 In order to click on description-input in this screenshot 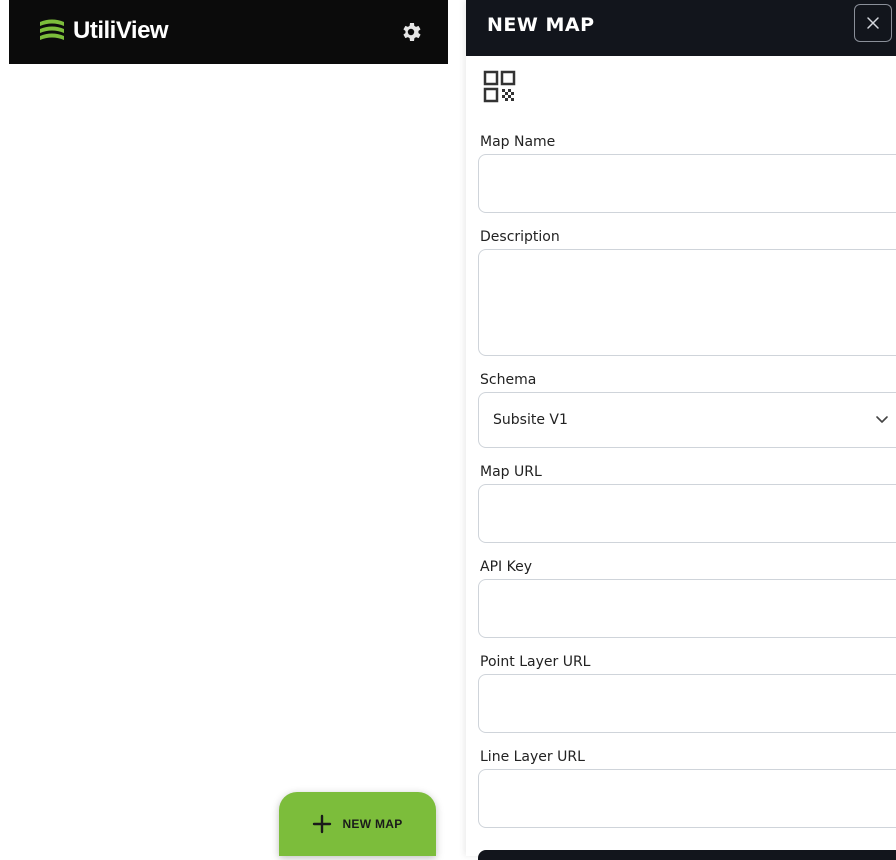, I will do `click(687, 302)`.